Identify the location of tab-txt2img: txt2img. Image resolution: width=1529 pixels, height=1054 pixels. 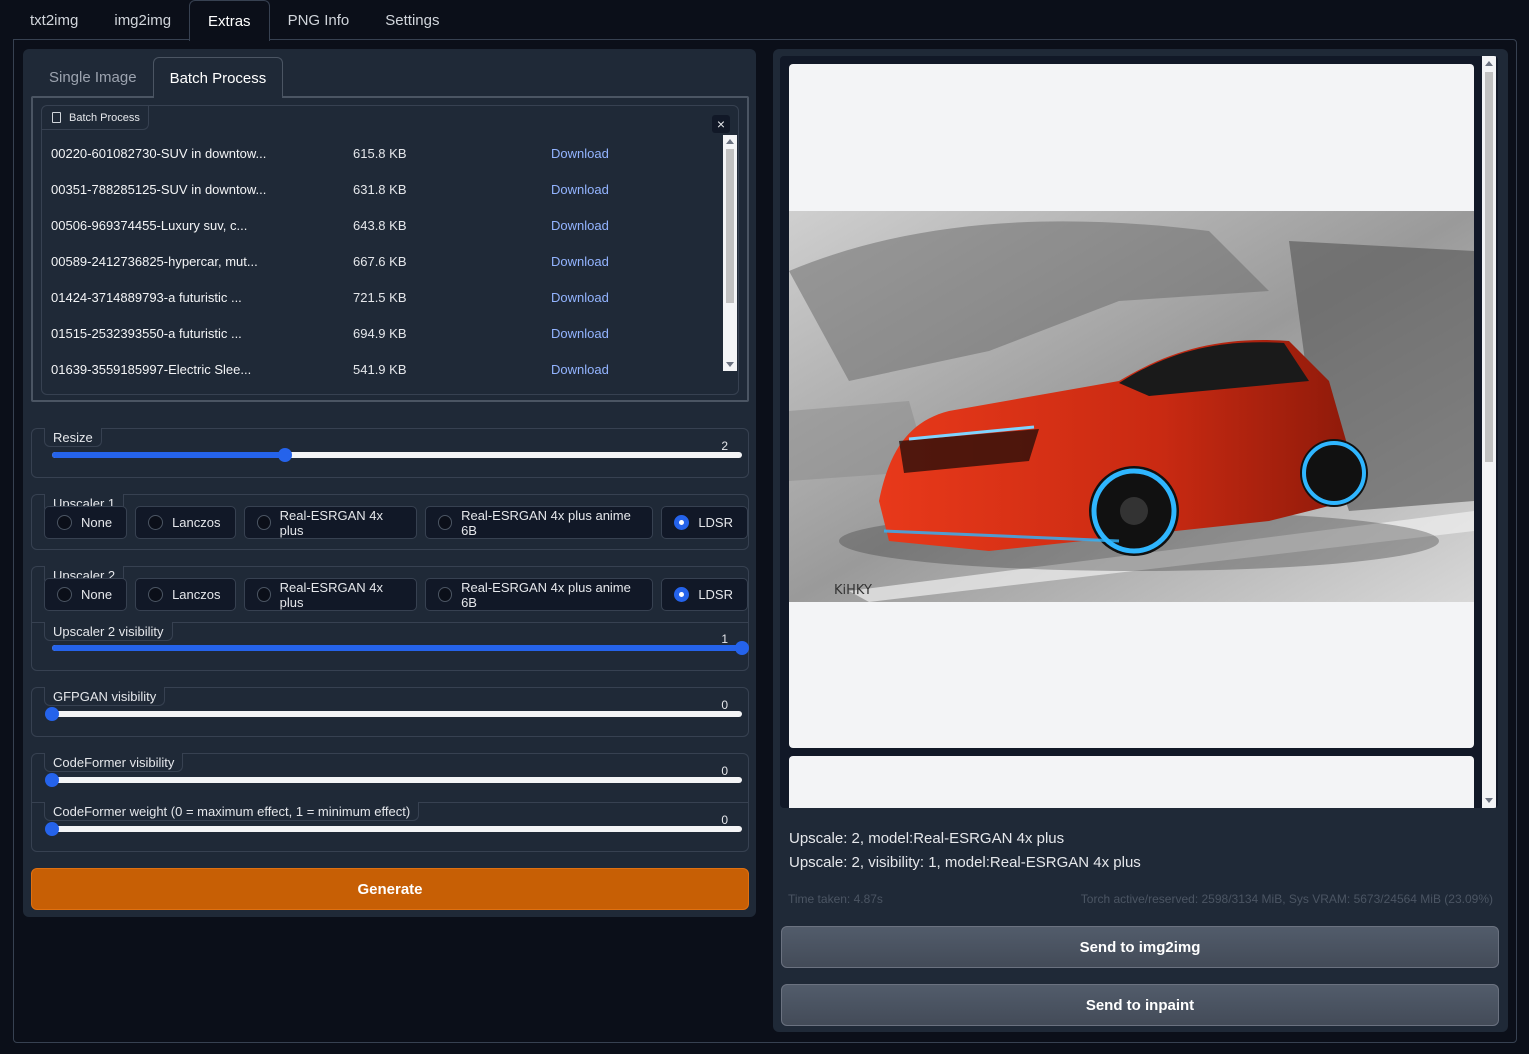
(54, 20).